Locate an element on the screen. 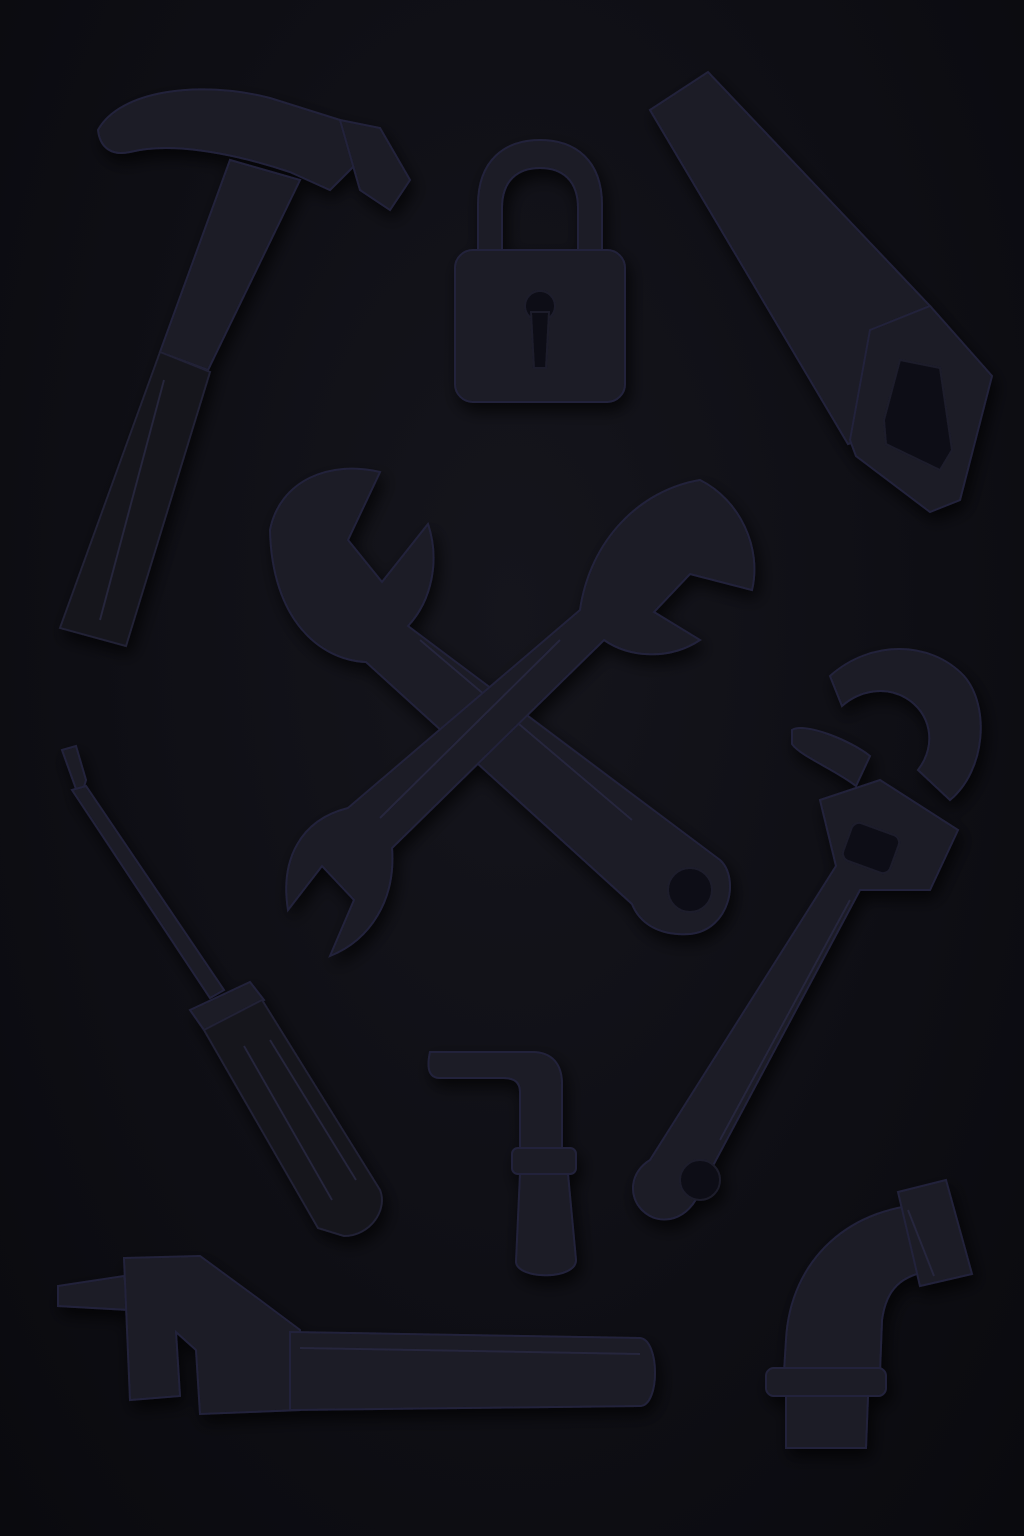 This screenshot has width=1024, height=1536. padlock-icon is located at coordinates (540, 270).